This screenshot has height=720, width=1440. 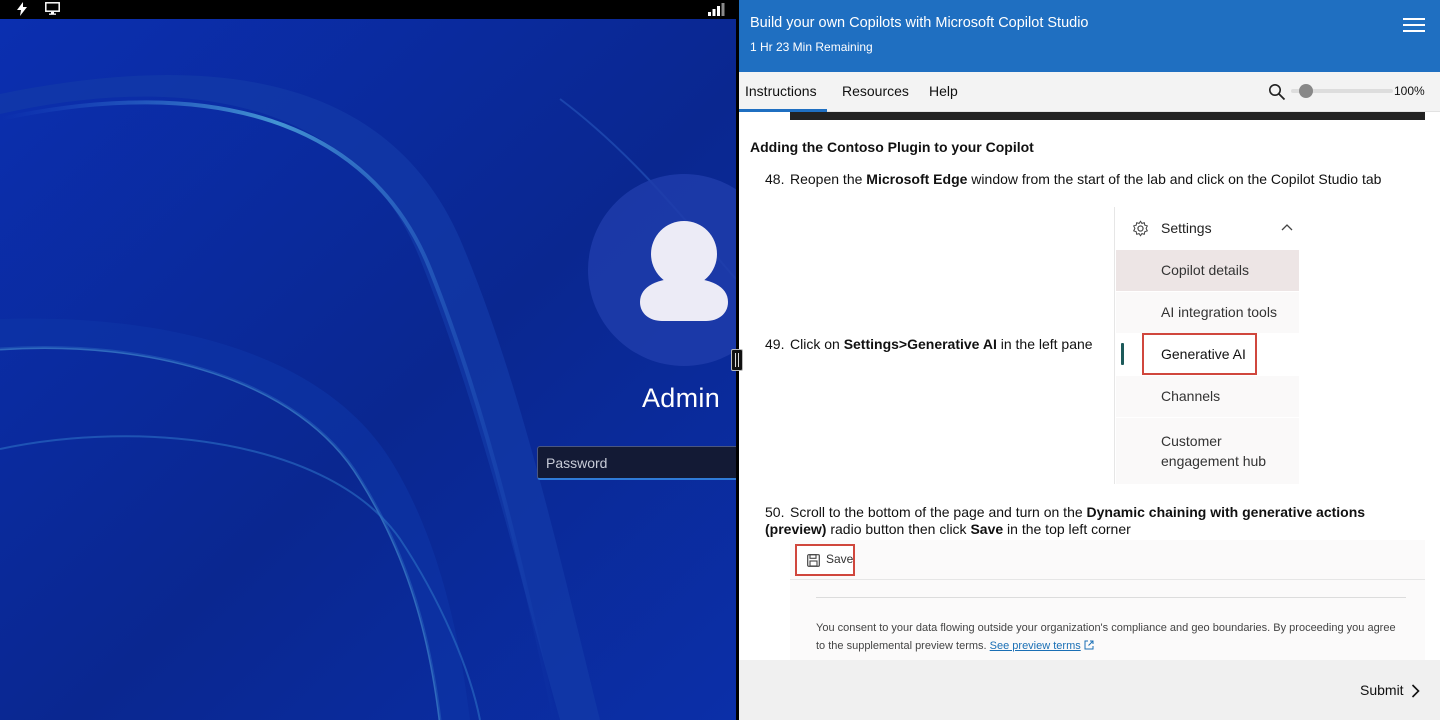 I want to click on tab-help: Help, so click(x=943, y=92).